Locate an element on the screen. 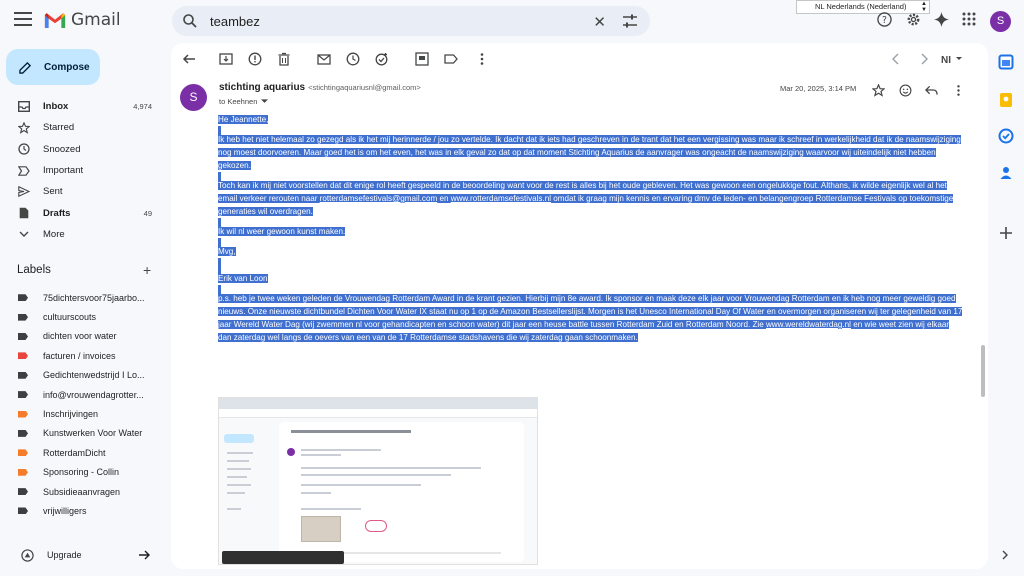 The height and width of the screenshot is (576, 1024). label-icon is located at coordinates (451, 59).